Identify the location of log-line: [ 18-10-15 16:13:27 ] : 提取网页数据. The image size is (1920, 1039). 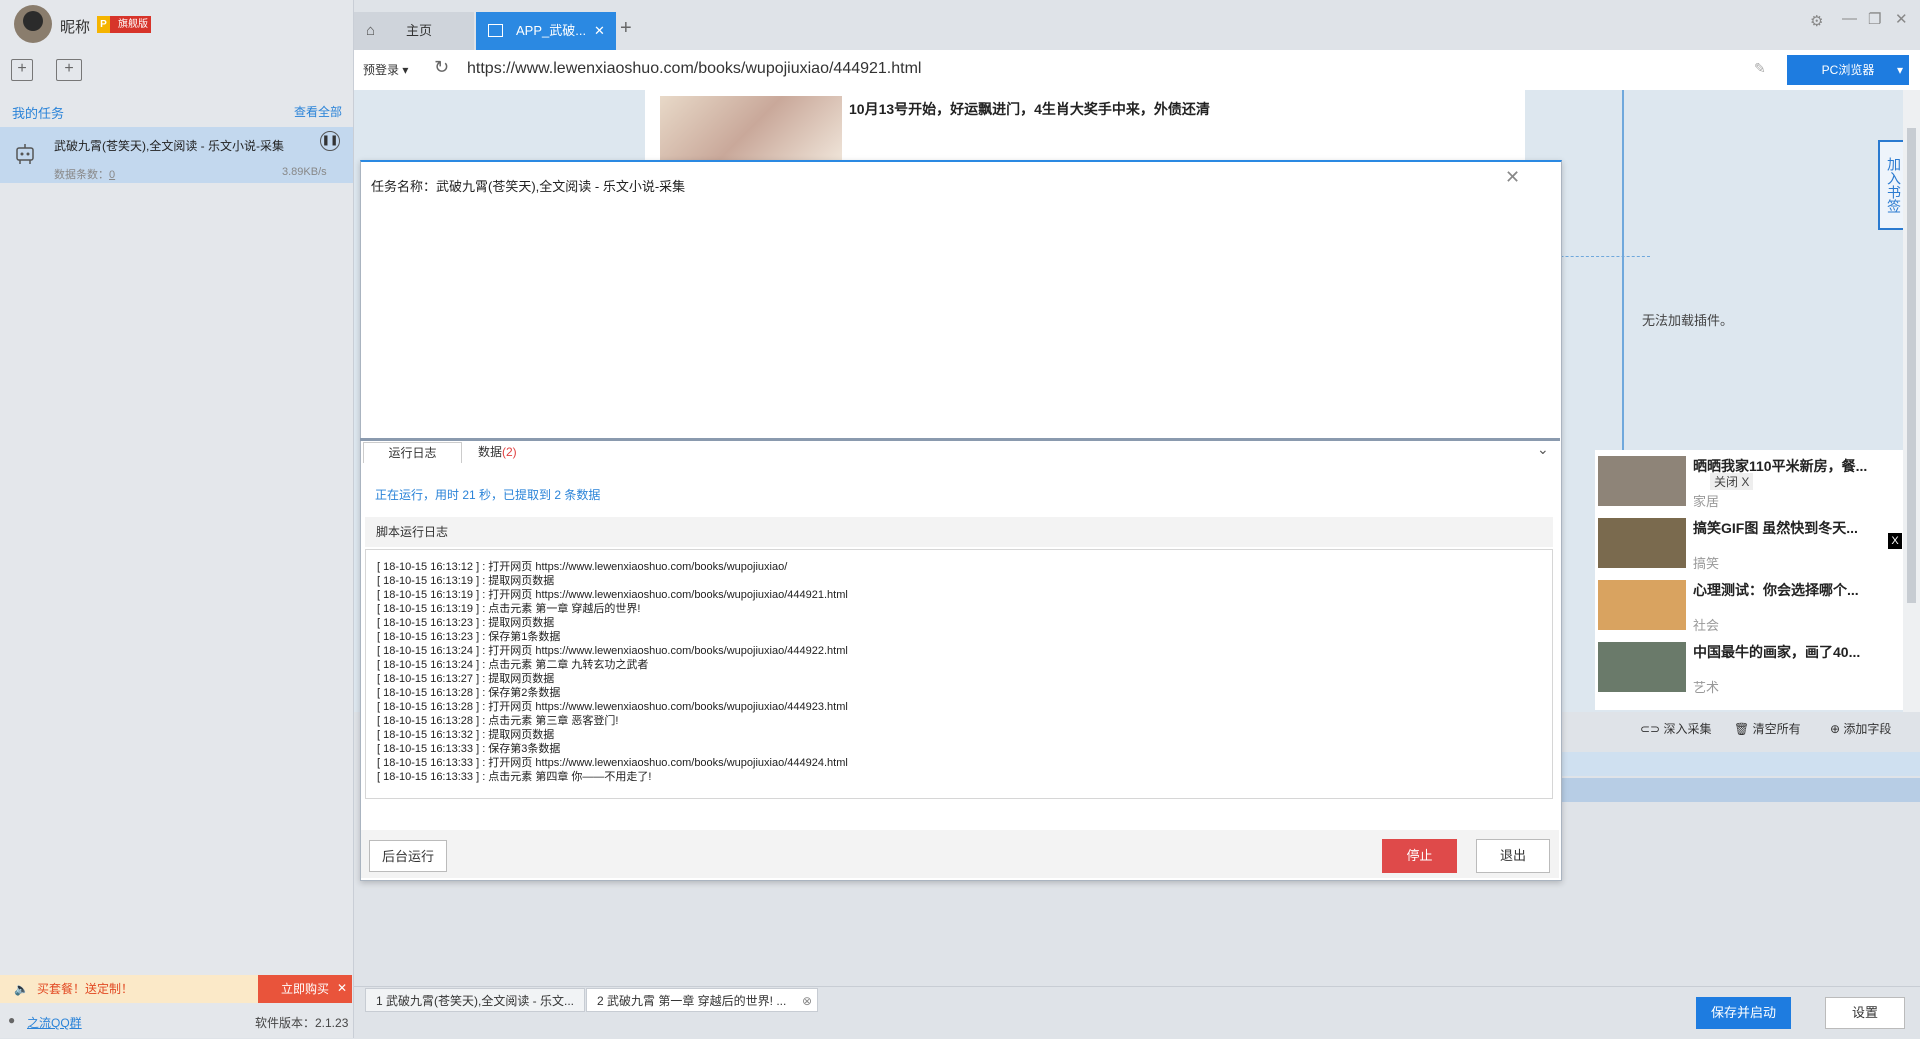
(466, 679).